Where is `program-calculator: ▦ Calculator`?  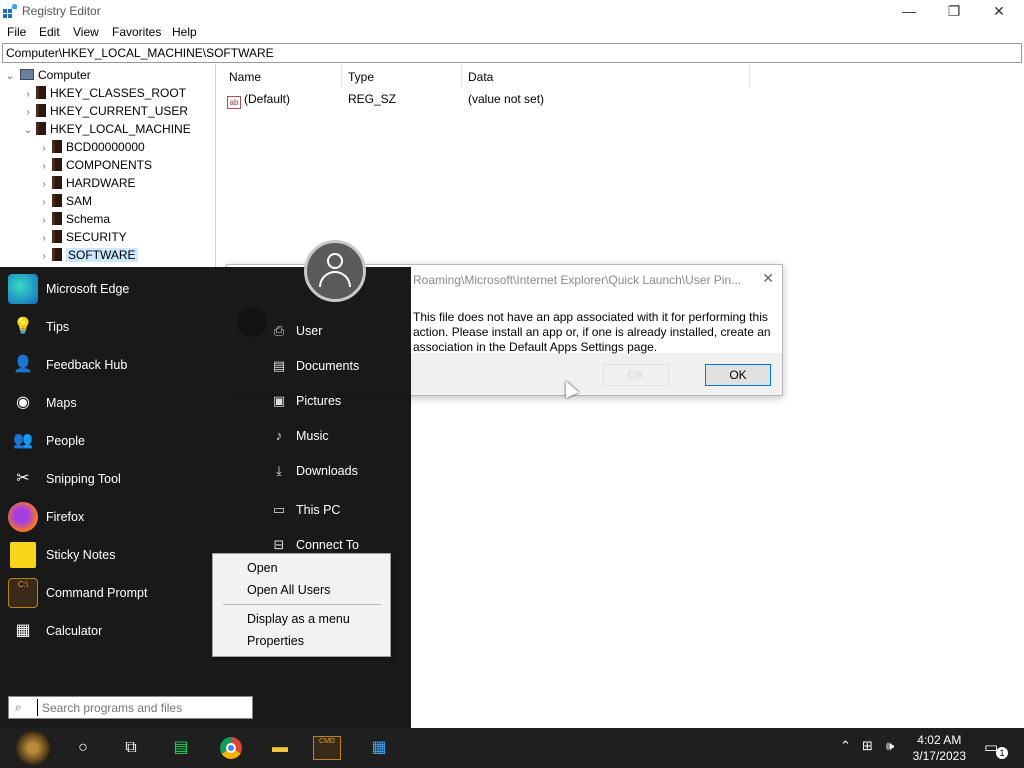 program-calculator: ▦ Calculator is located at coordinates (111, 631).